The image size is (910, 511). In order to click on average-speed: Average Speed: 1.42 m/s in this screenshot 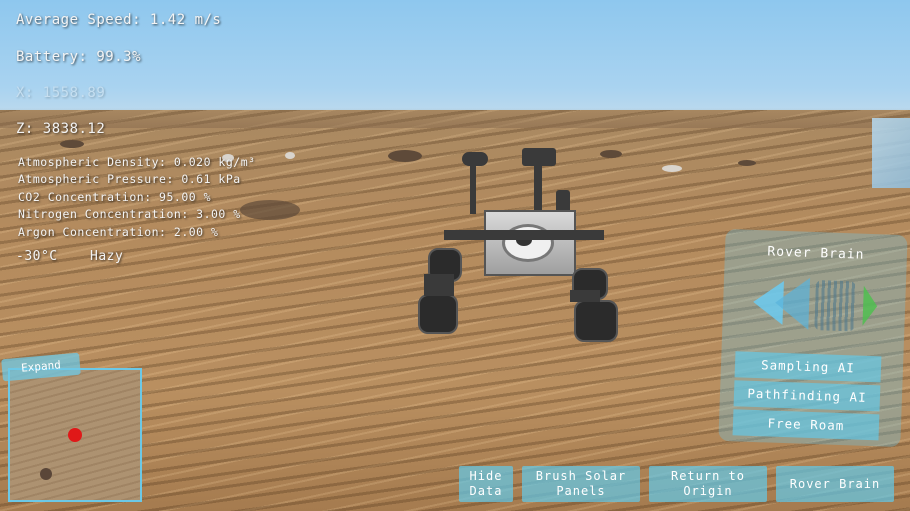, I will do `click(119, 20)`.